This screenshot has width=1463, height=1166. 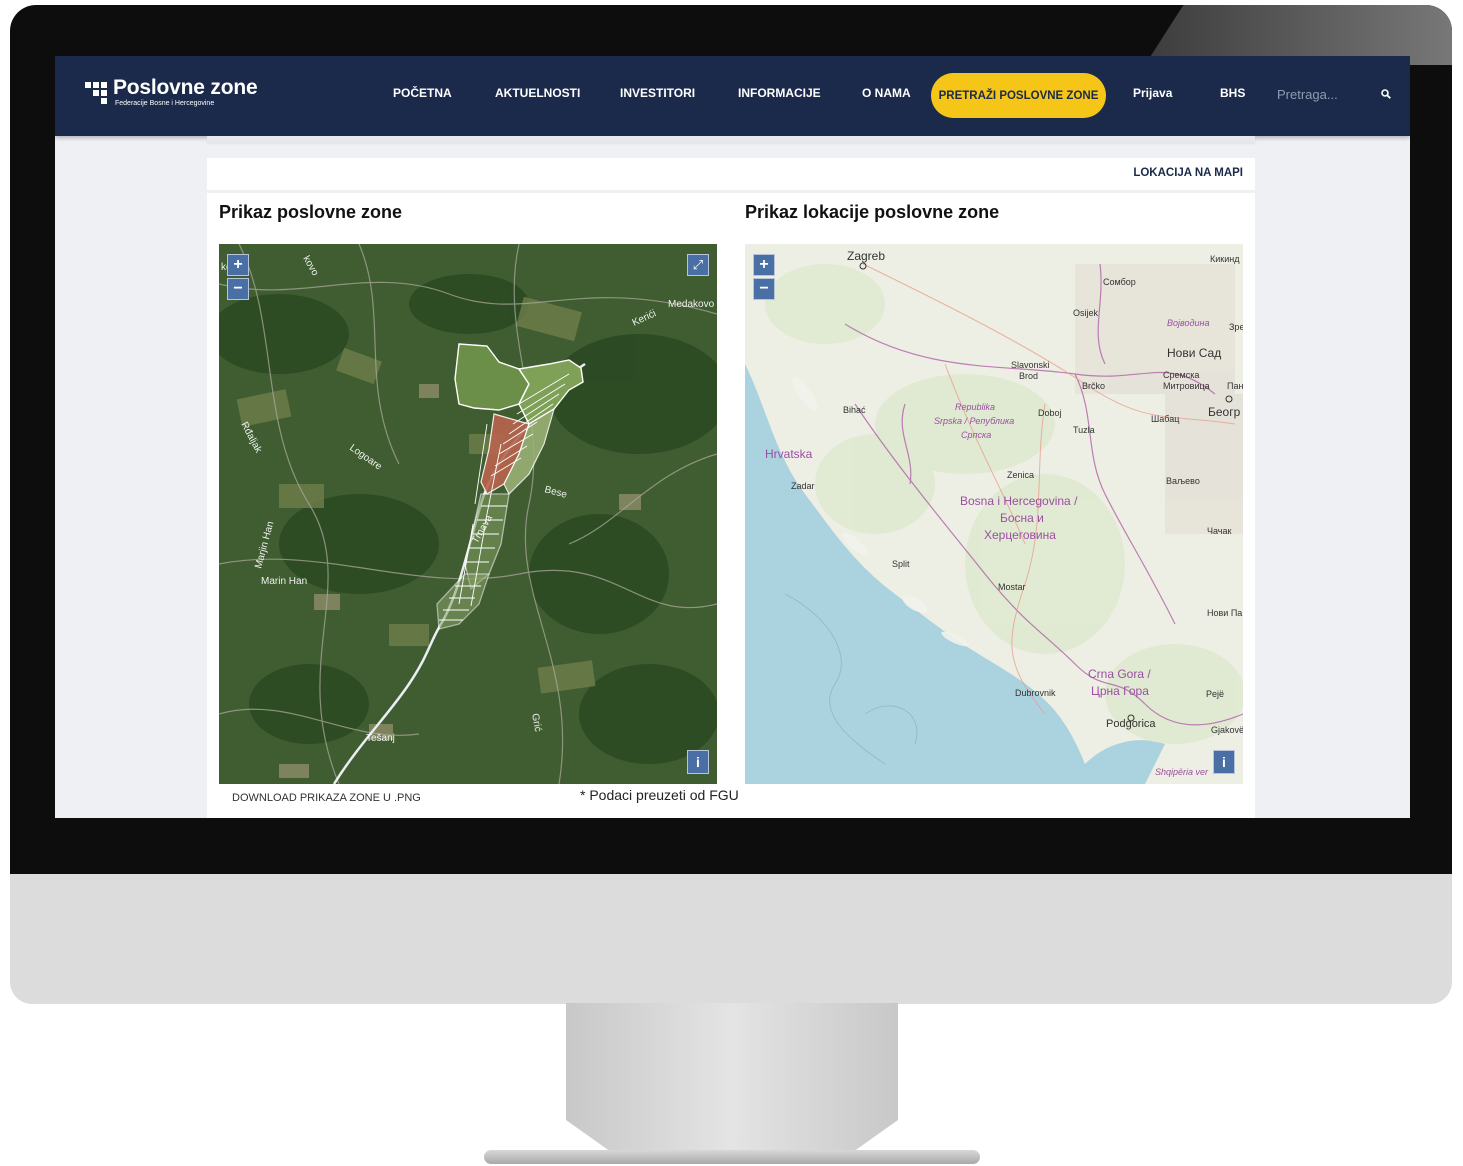 What do you see at coordinates (1019, 501) in the screenshot?
I see `map-label: Bosna i Hercegovina /` at bounding box center [1019, 501].